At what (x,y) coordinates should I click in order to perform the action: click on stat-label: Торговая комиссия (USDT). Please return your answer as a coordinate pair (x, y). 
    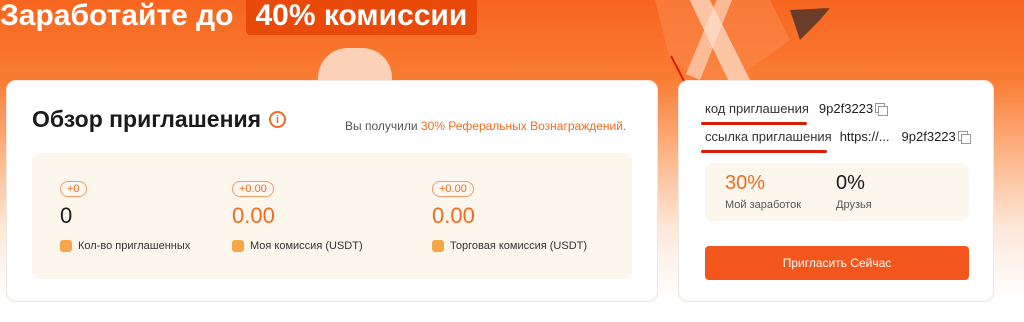
    Looking at the image, I should click on (509, 246).